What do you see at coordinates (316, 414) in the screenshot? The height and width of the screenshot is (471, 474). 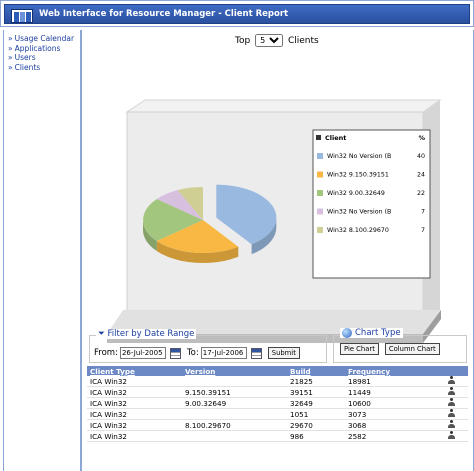 I see `cell-build: 1051` at bounding box center [316, 414].